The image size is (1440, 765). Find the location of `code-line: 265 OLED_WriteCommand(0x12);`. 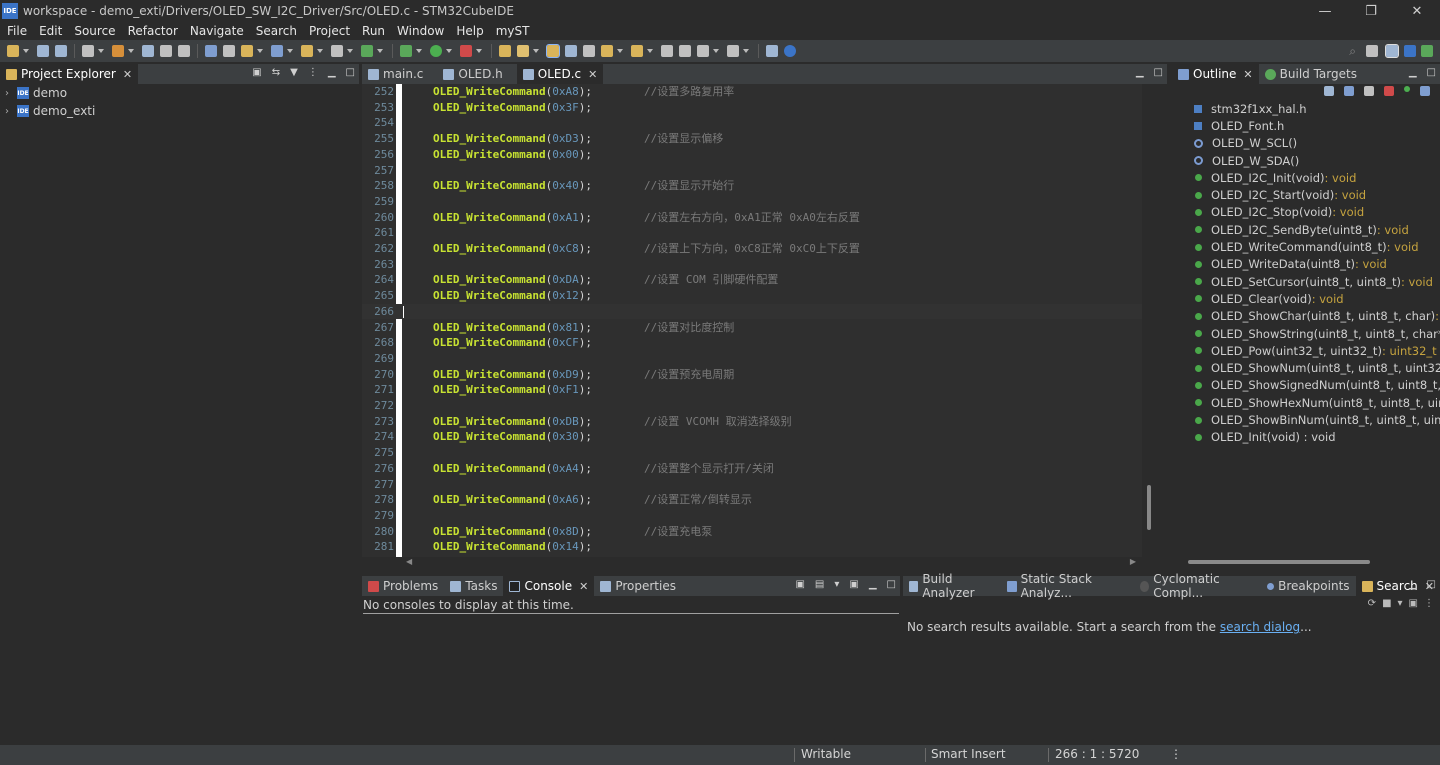

code-line: 265 OLED_WriteCommand(0x12); is located at coordinates (752, 296).